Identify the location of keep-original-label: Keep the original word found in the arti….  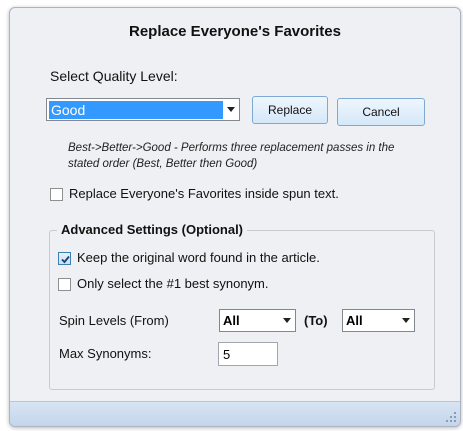
(198, 257).